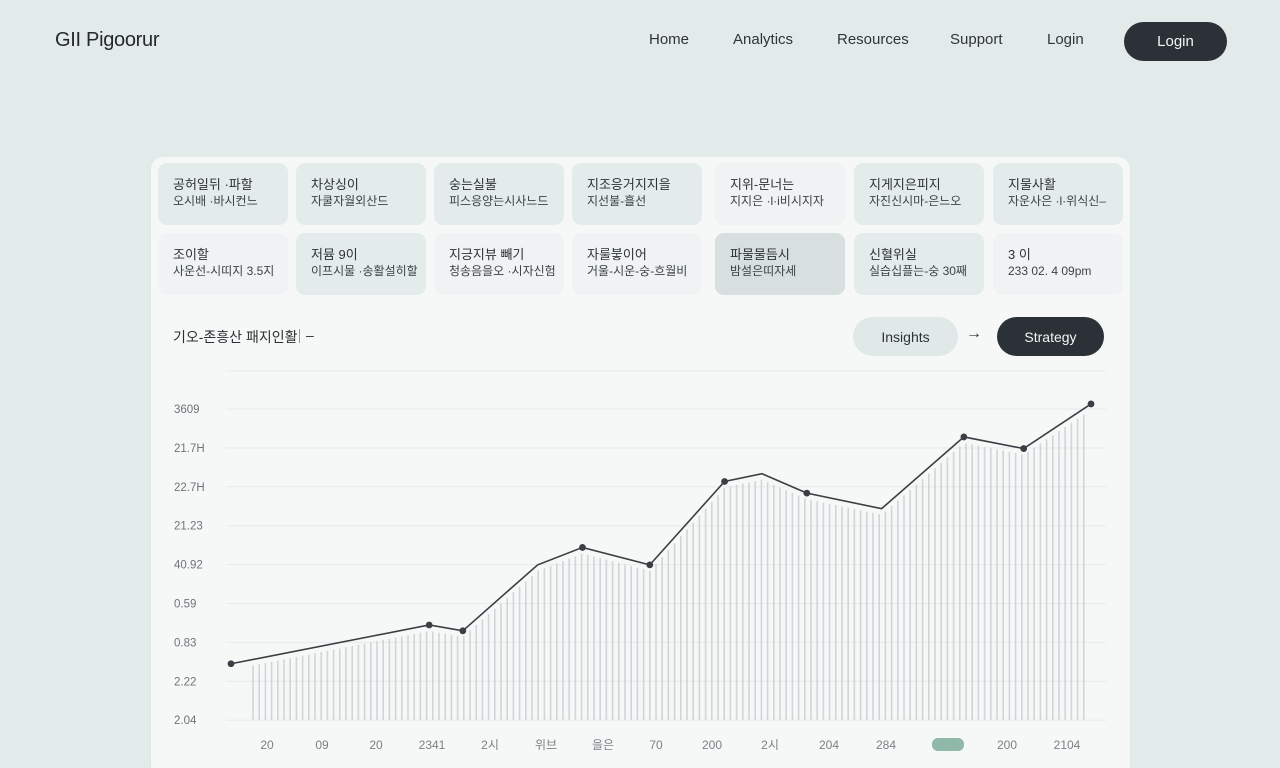 This screenshot has height=768, width=1280. What do you see at coordinates (1032, 184) in the screenshot?
I see `card-title: 지물사활` at bounding box center [1032, 184].